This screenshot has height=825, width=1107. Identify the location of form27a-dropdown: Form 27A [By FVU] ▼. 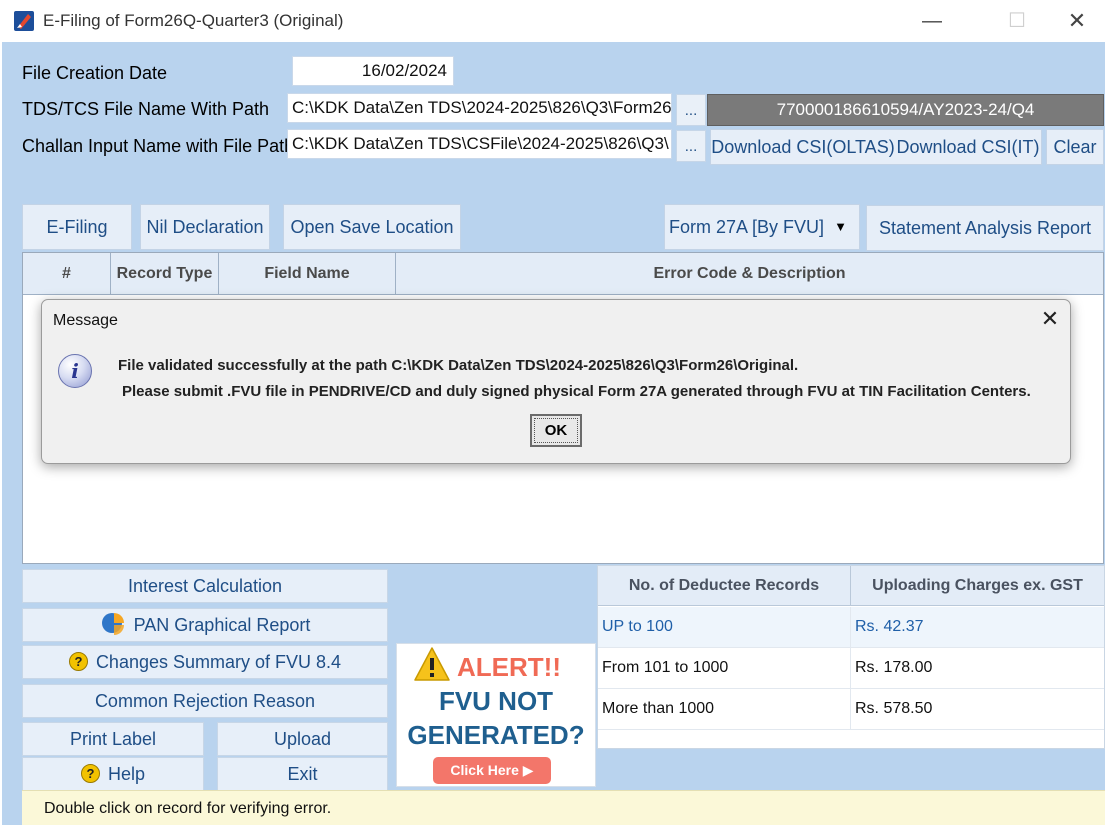
(762, 227).